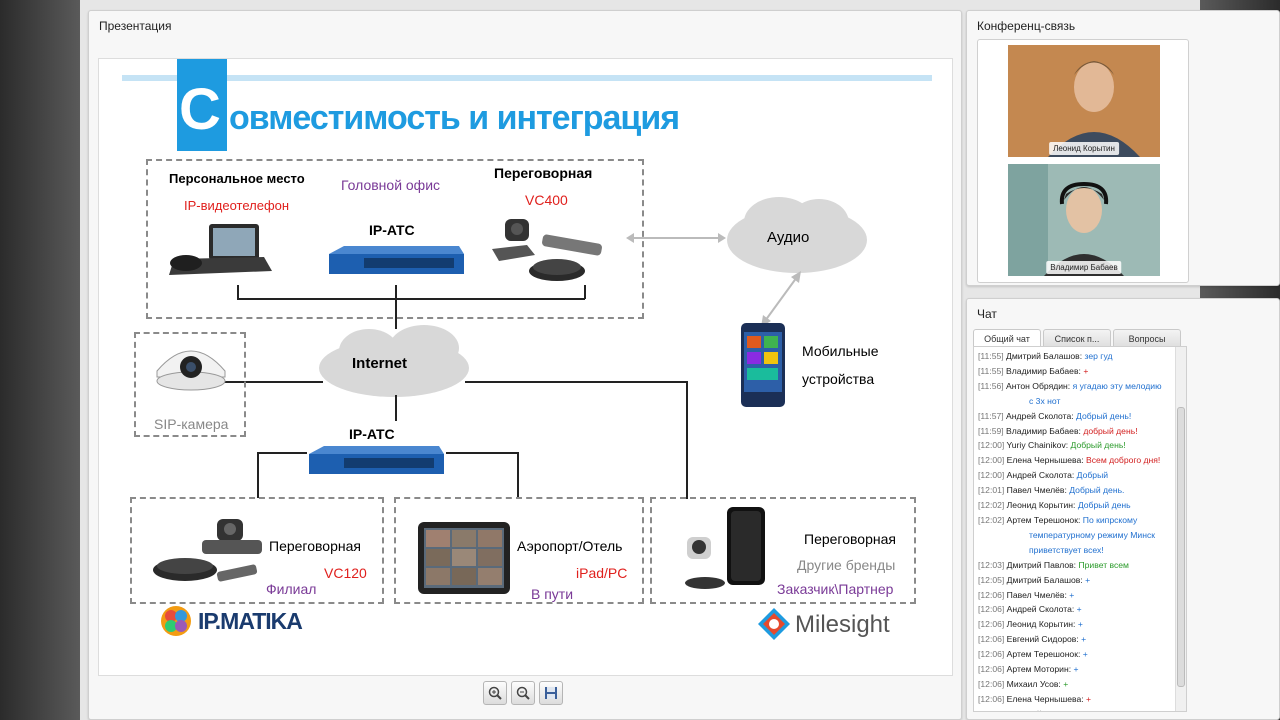 This screenshot has height=720, width=1280. What do you see at coordinates (1076, 490) in the screenshot?
I see `chat-message: [12:01] Павел Чмелёв: Добрый день.` at bounding box center [1076, 490].